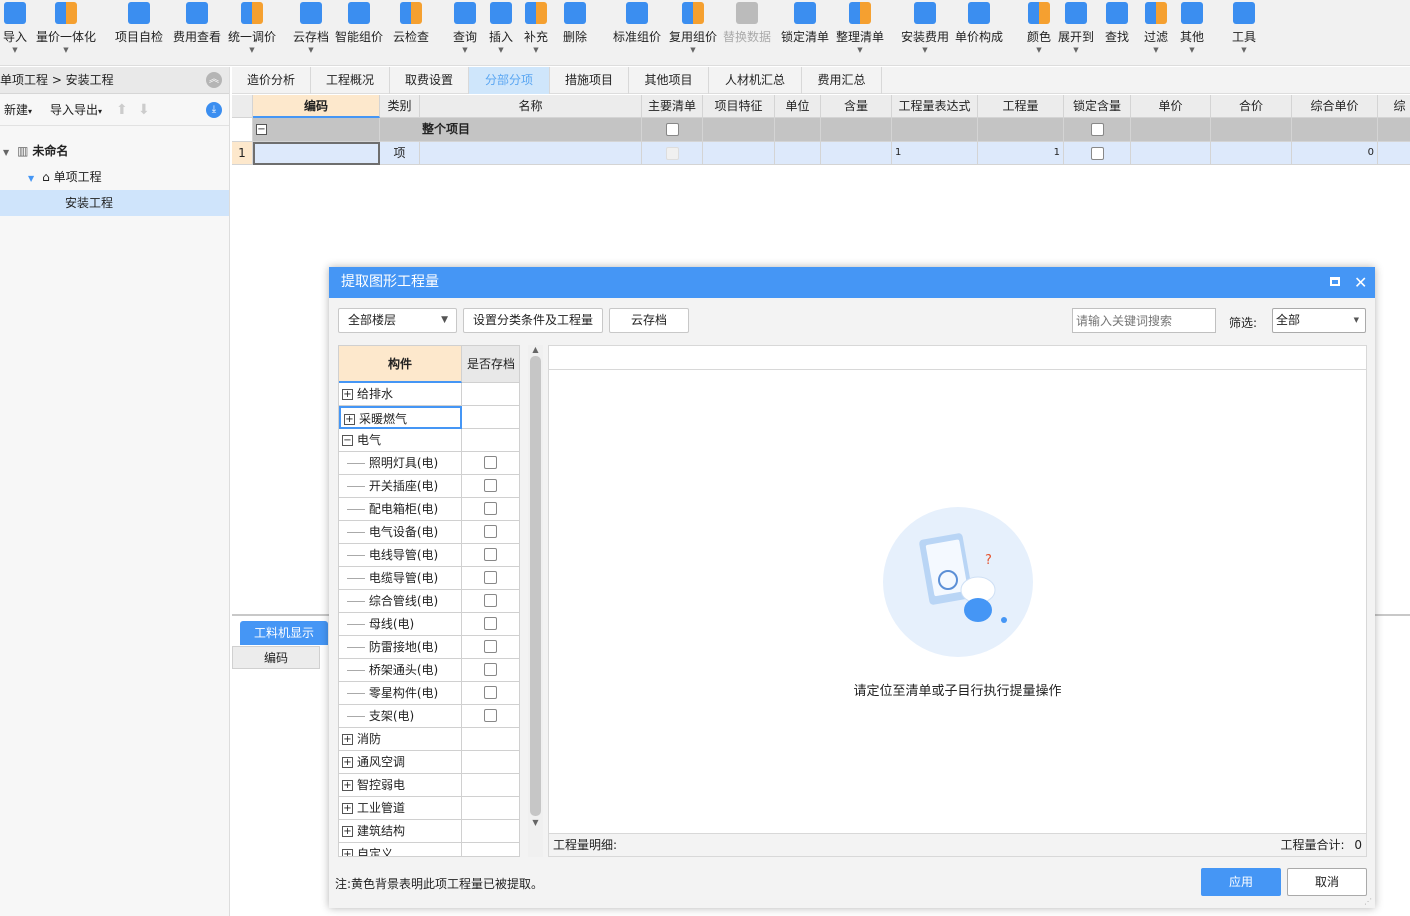 This screenshot has width=1410, height=916. I want to click on expr-cell: 1, so click(935, 153).